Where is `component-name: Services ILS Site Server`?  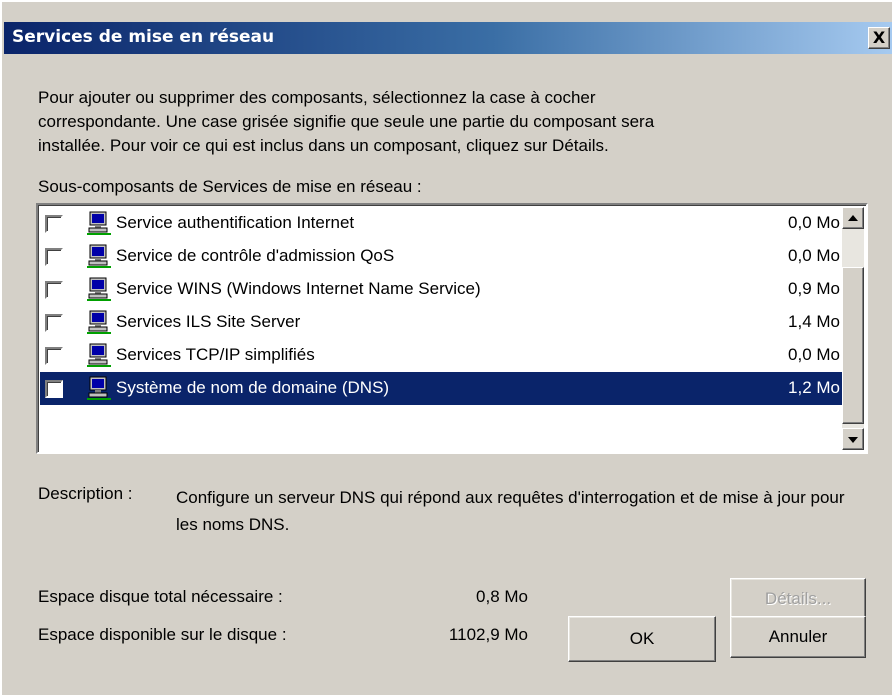
component-name: Services ILS Site Server is located at coordinates (208, 321).